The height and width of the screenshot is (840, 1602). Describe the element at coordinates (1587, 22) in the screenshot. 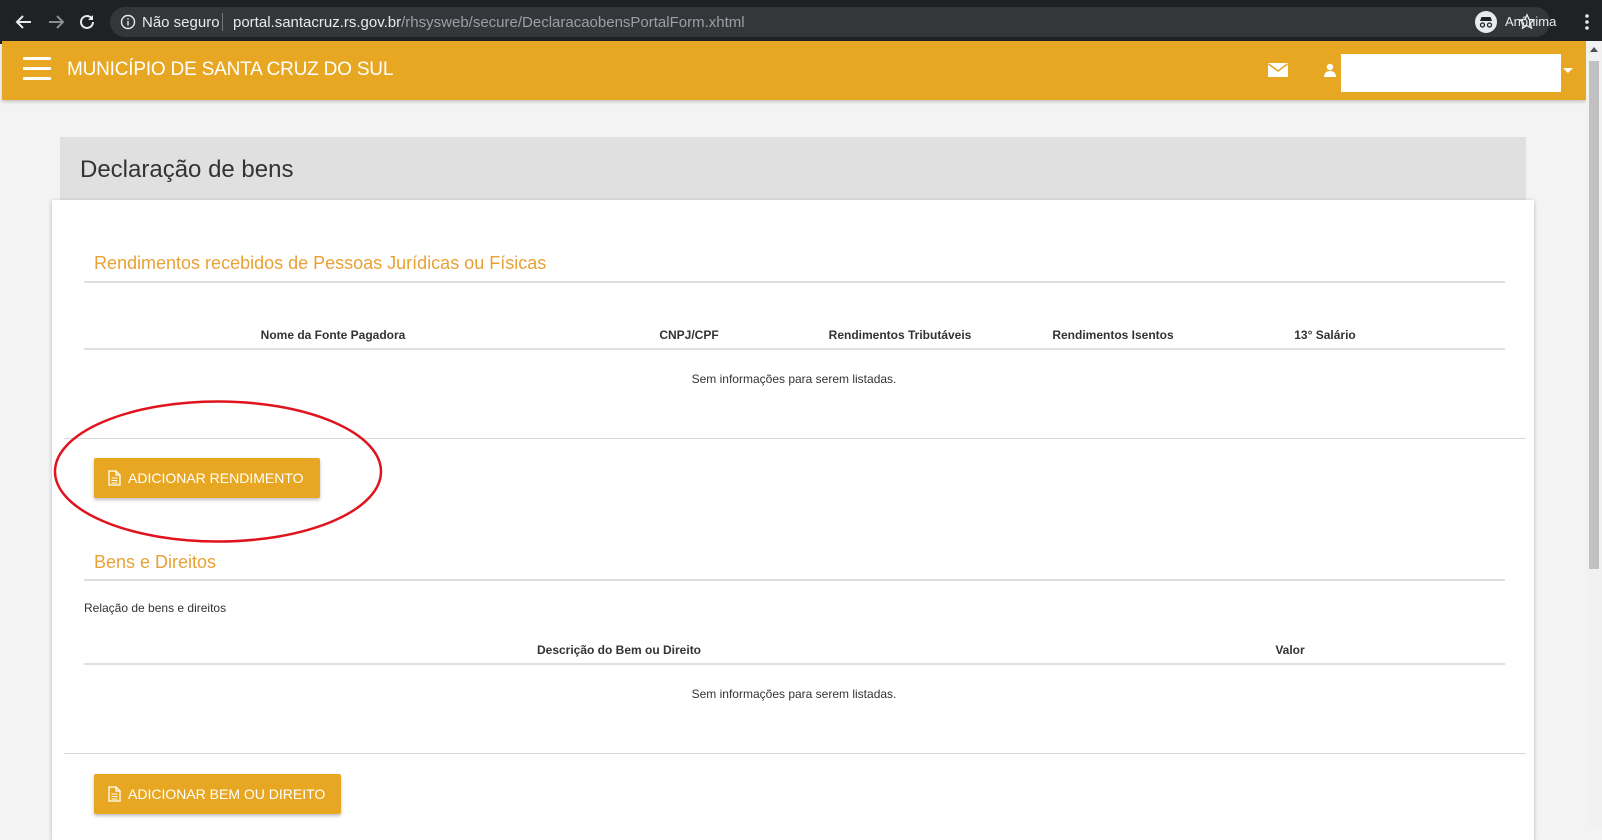

I see `kebab-menu-icon` at that location.